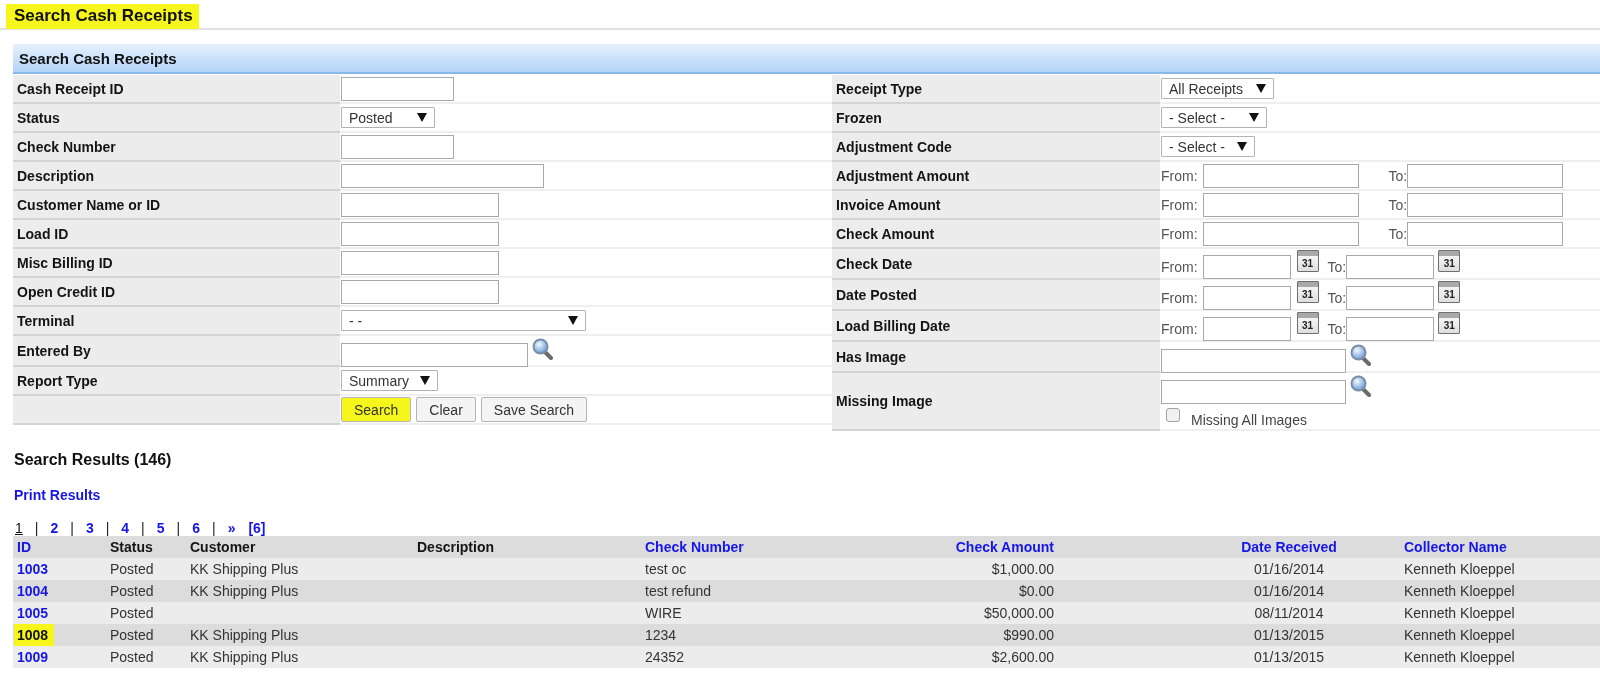 The width and height of the screenshot is (1600, 673). Describe the element at coordinates (1028, 635) in the screenshot. I see `table-cell: $990.00` at that location.